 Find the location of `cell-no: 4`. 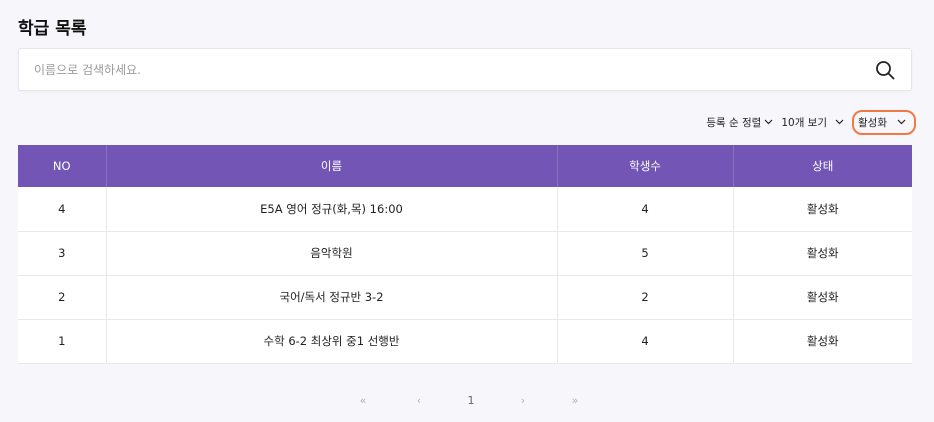

cell-no: 4 is located at coordinates (62, 209).